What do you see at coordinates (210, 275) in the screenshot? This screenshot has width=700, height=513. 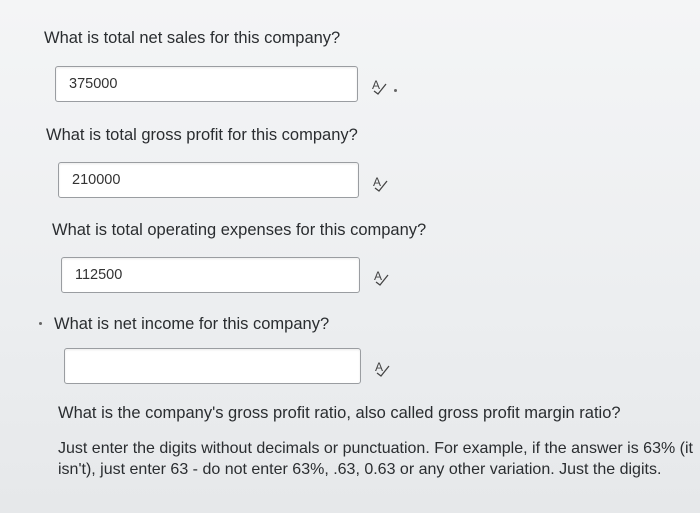 I see `operating-expenses-input: 112500` at bounding box center [210, 275].